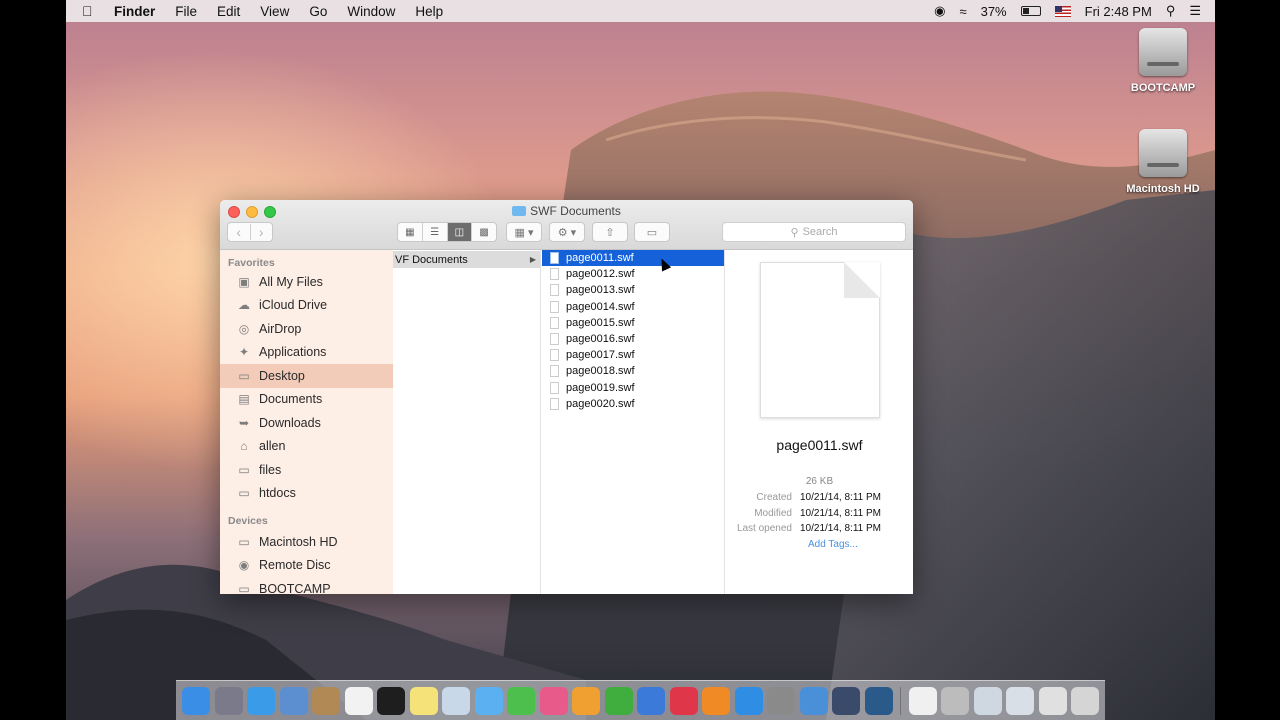  I want to click on folder-icon: ▭, so click(244, 493).